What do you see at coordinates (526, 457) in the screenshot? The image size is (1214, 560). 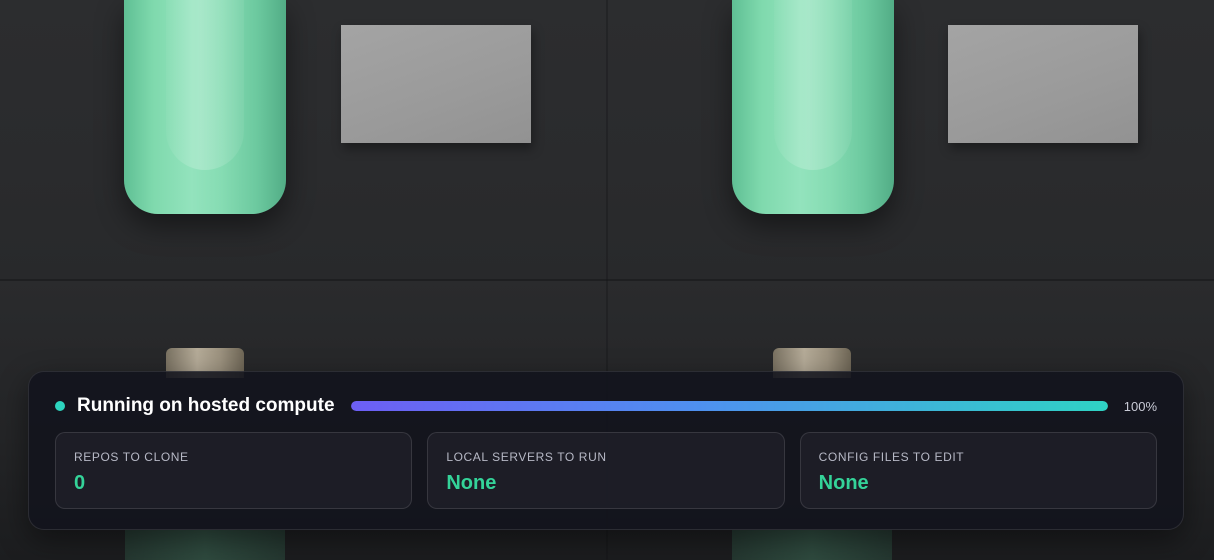 I see `stat-label: LOCAL SERVERS TO RUN` at bounding box center [526, 457].